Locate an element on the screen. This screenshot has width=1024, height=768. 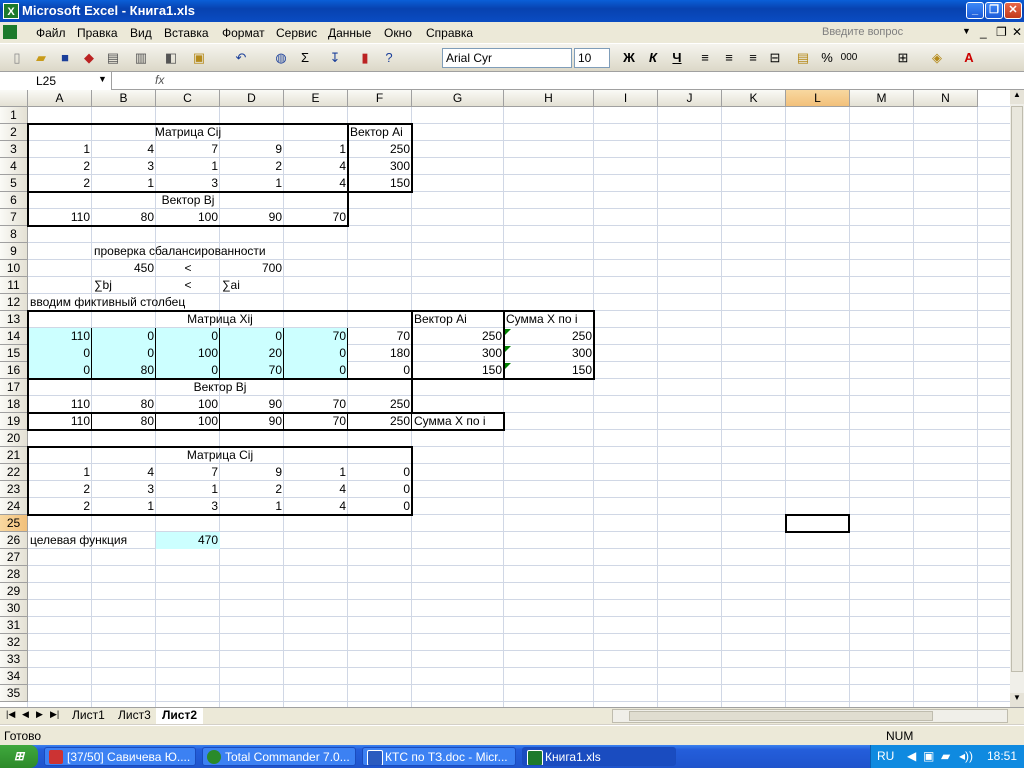
column-header-g: G is located at coordinates (458, 98).